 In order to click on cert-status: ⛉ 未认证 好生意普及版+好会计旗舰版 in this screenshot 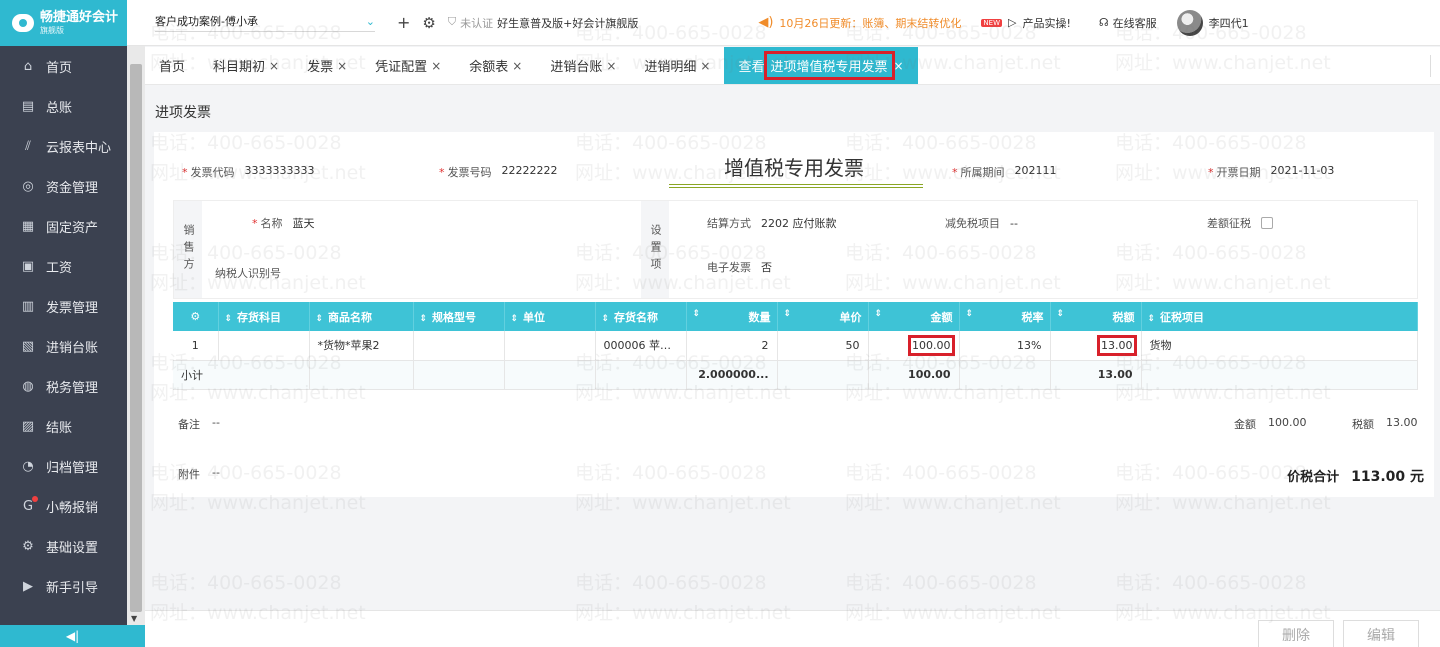, I will do `click(543, 23)`.